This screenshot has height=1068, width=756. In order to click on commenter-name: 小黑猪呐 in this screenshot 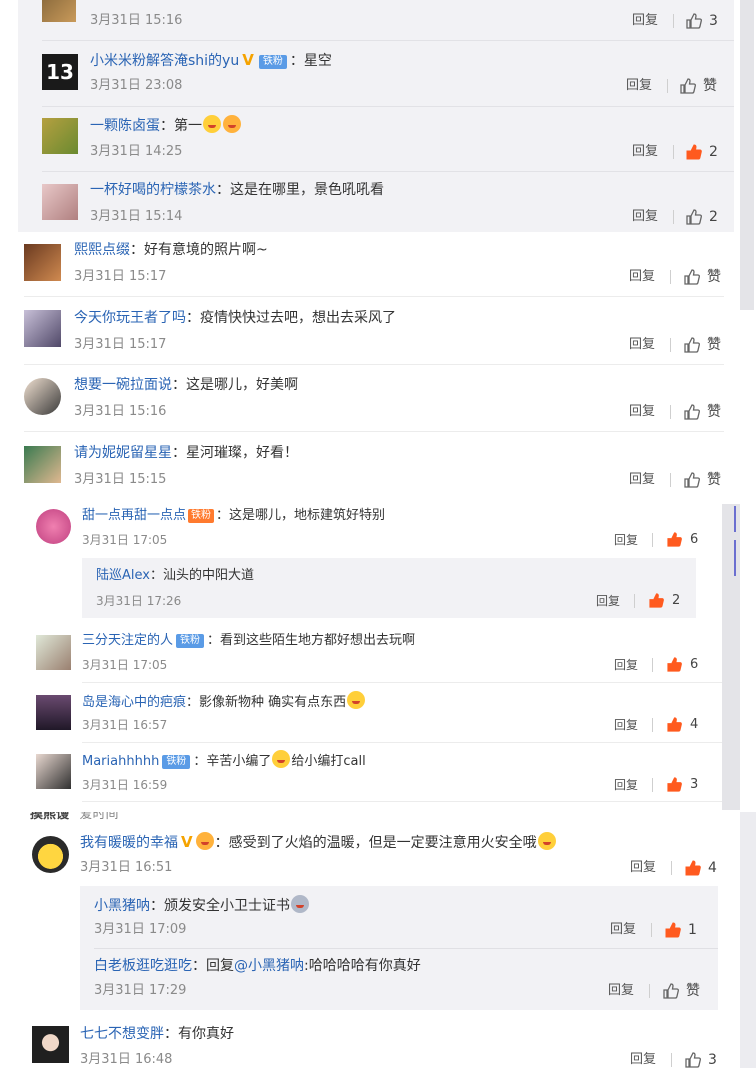, I will do `click(122, 906)`.